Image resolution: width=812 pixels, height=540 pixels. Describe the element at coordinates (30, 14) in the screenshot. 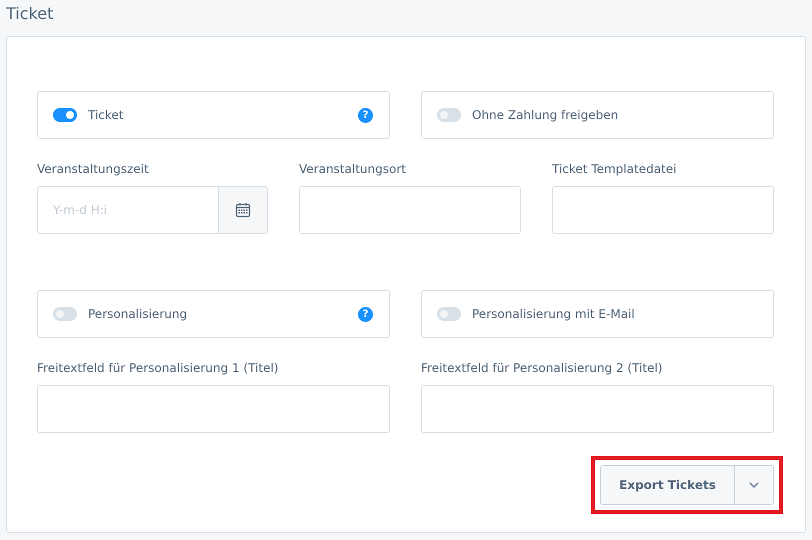

I see `section-title: Ticket` at that location.